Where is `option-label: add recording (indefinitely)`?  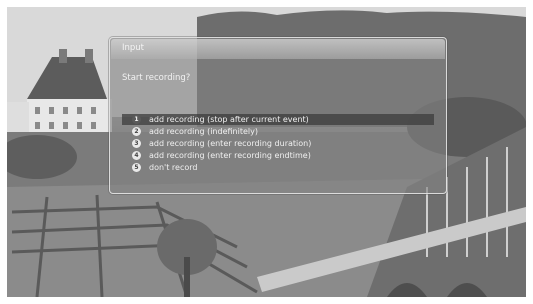 option-label: add recording (indefinitely) is located at coordinates (203, 131).